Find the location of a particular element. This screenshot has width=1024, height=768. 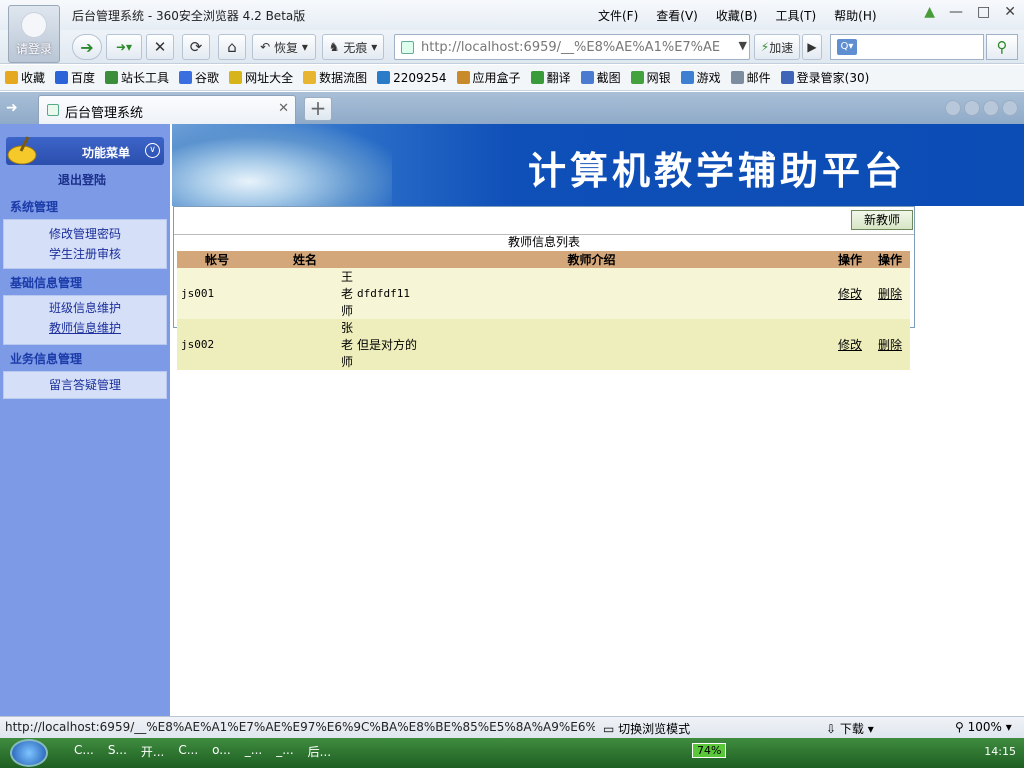

bookmark-item: 网银 is located at coordinates (651, 78).